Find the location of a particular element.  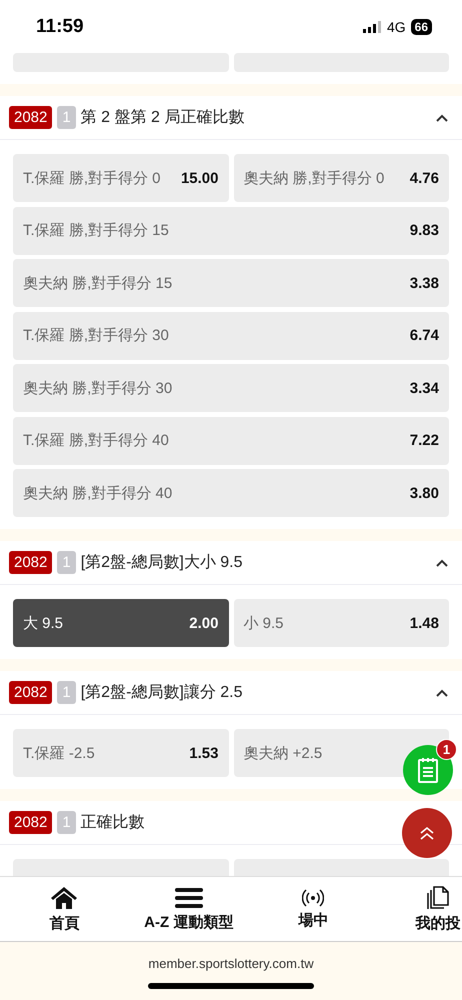

odds-option: 奧夫納 勝,對手得分 40 3.80 is located at coordinates (231, 493).